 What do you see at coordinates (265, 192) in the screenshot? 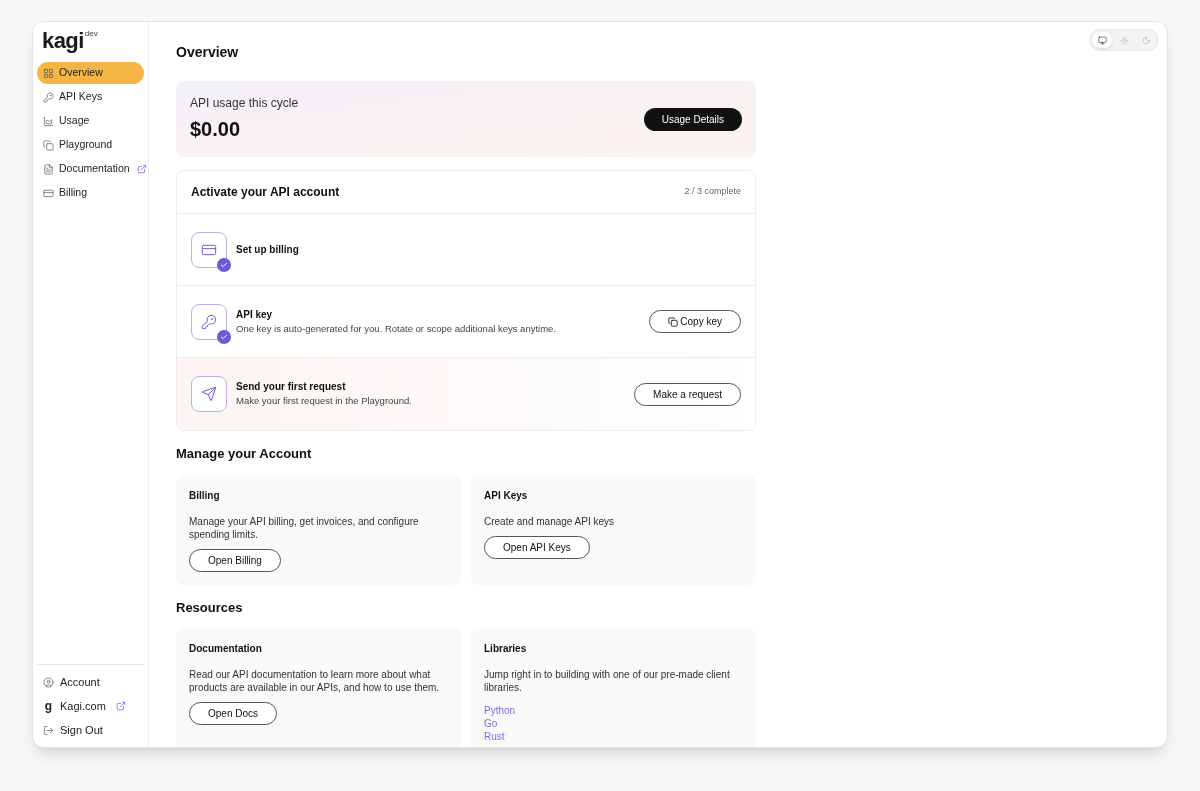
I see `card-title: Activate your API account` at bounding box center [265, 192].